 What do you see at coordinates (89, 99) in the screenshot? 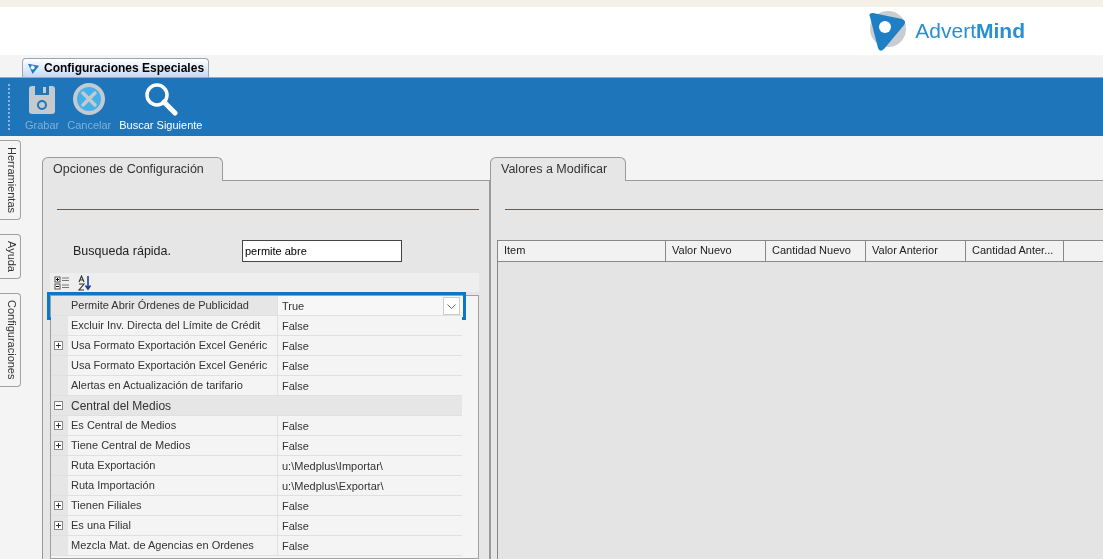
I see `cancel-icon` at bounding box center [89, 99].